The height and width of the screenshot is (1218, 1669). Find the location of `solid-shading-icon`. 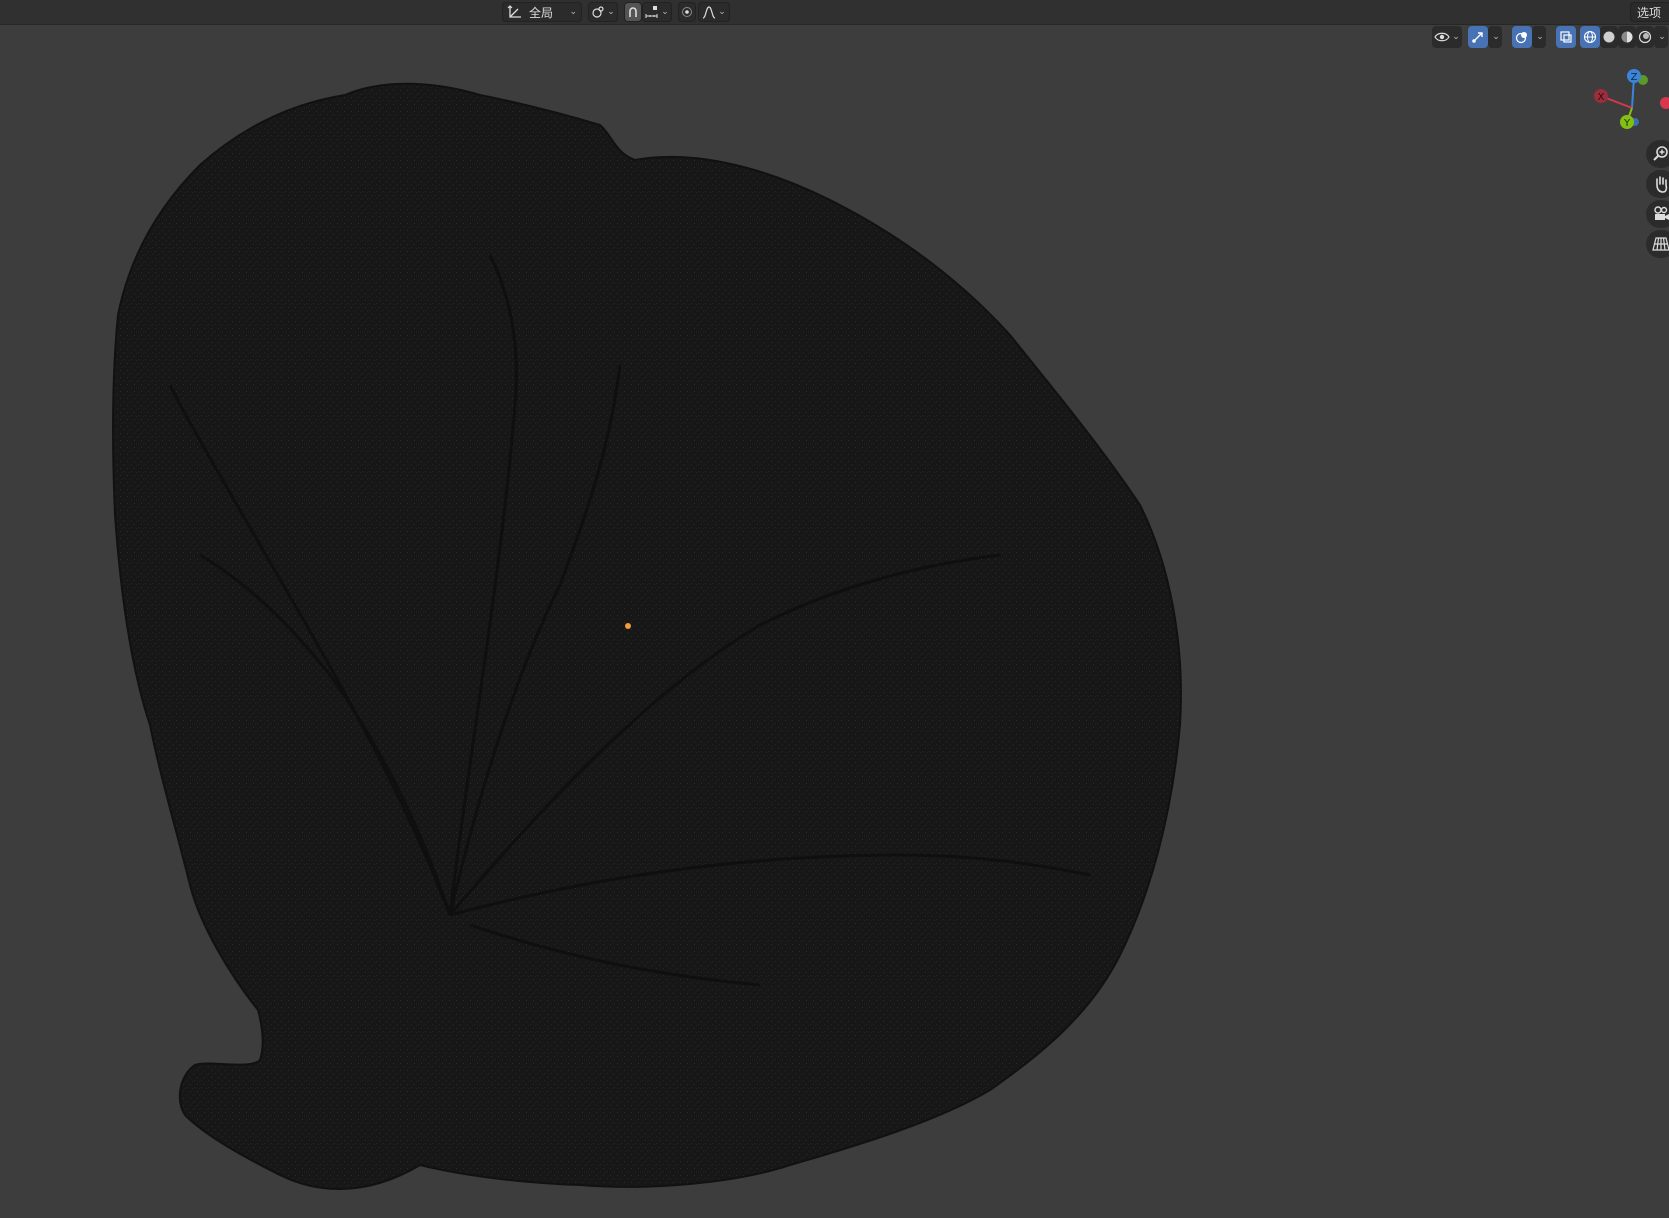

solid-shading-icon is located at coordinates (1609, 37).